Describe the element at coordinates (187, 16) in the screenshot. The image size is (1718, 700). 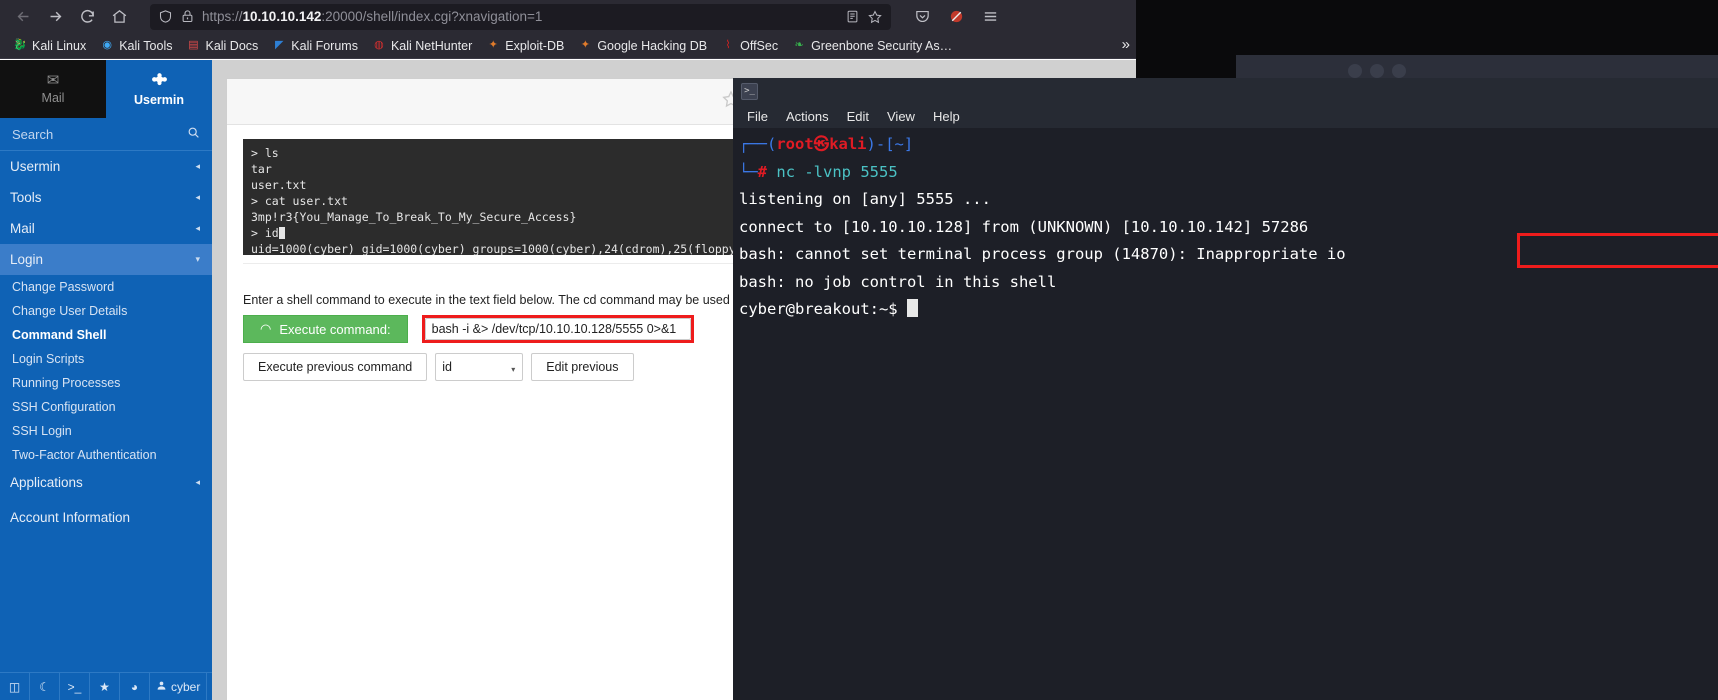
I see `lock-warning-icon` at that location.